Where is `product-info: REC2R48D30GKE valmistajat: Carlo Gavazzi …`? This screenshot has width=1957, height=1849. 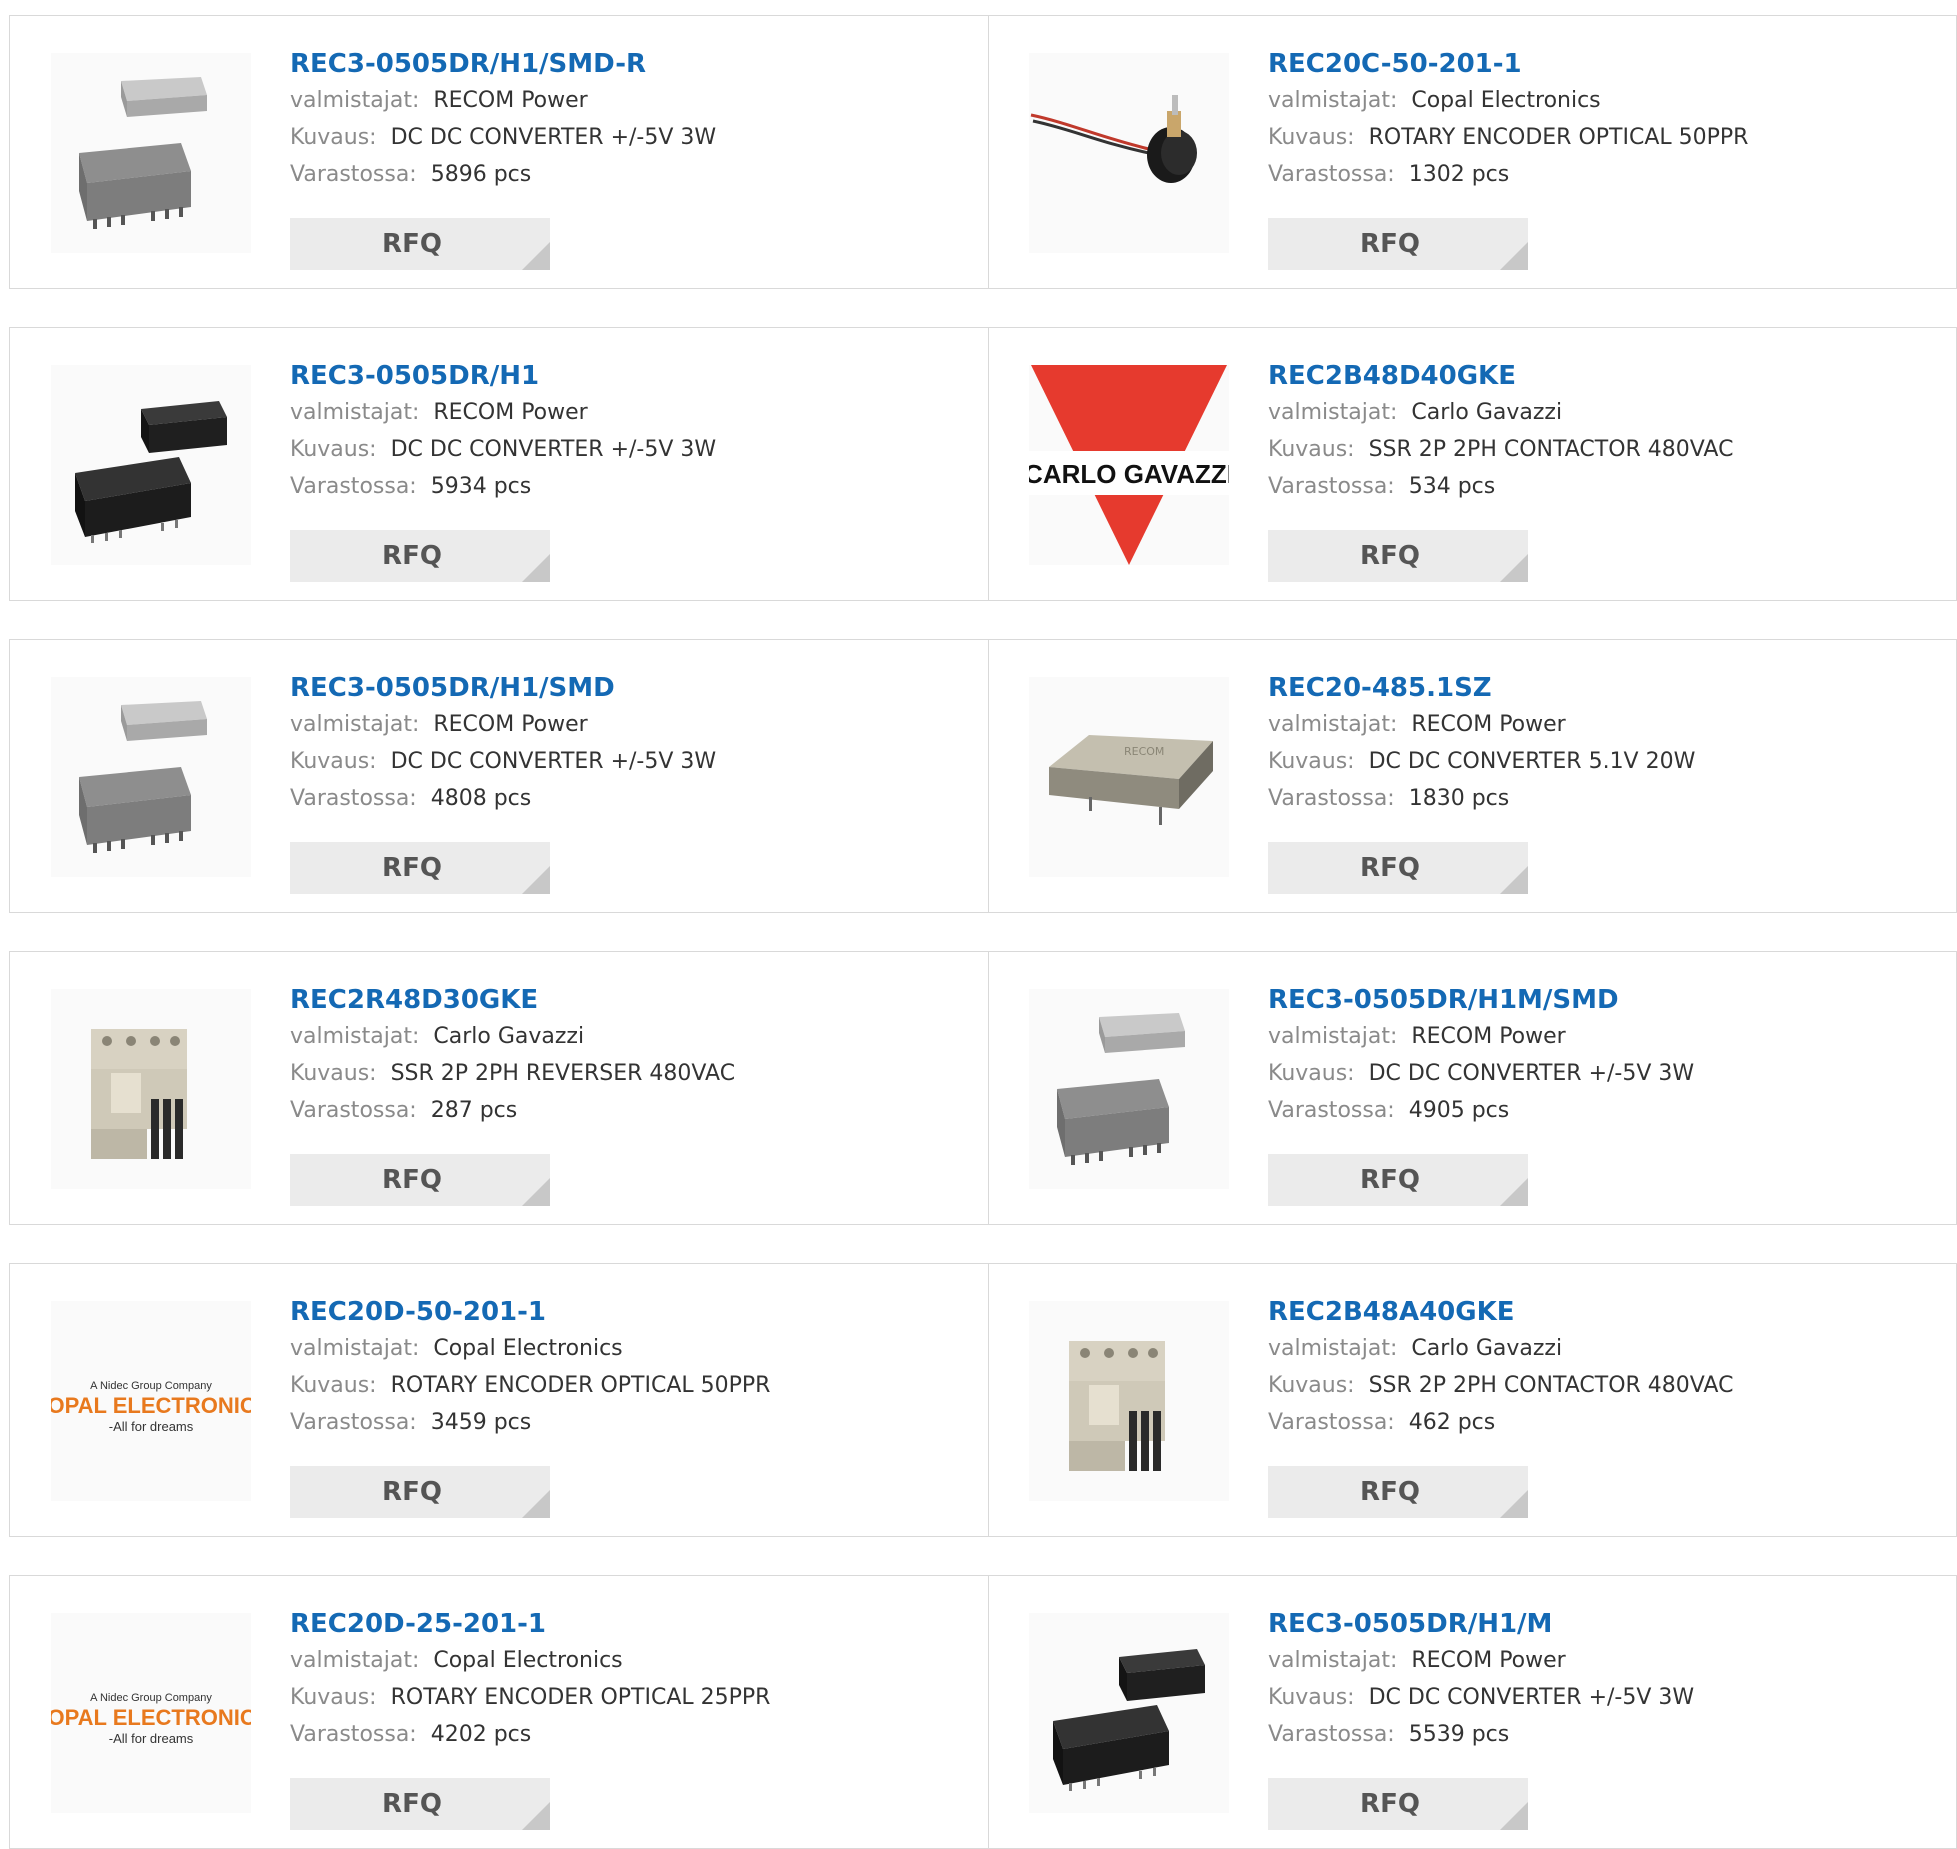
product-info: REC2R48D30GKE valmistajat: Carlo Gavazzi … is located at coordinates (512, 1055).